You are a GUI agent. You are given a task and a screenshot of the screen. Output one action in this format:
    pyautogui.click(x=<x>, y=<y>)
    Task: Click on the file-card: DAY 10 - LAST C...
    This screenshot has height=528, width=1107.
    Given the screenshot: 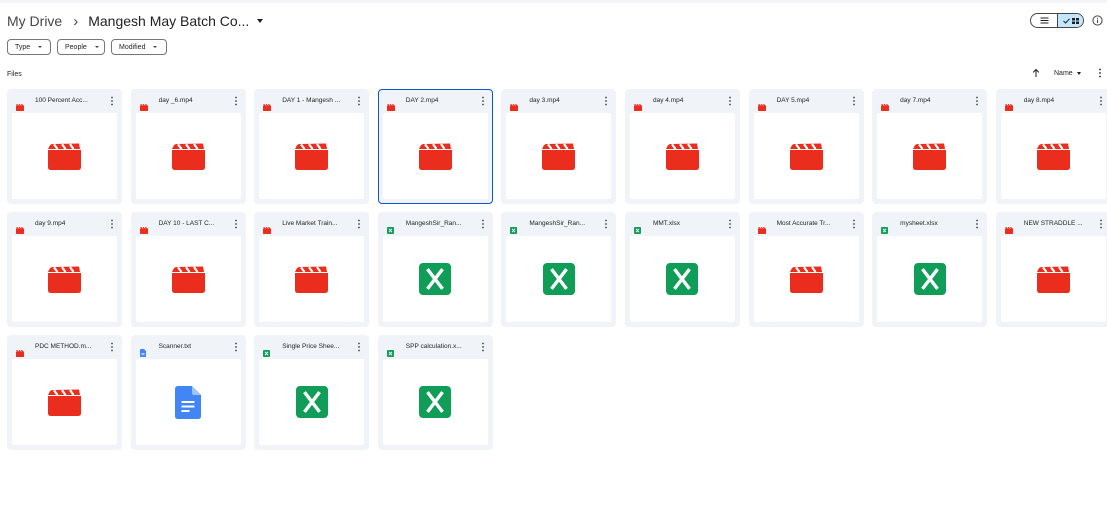 What is the action you would take?
    pyautogui.click(x=188, y=269)
    